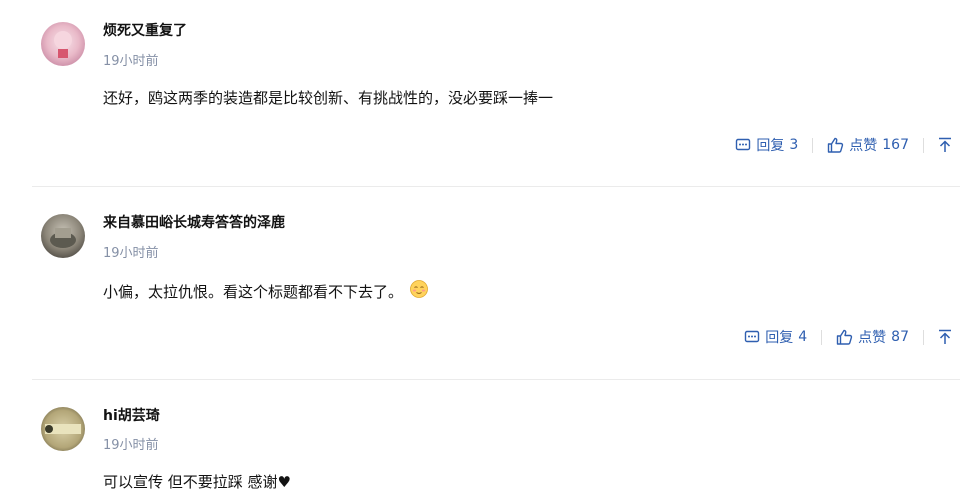 This screenshot has width=960, height=497. I want to click on reply-button: 回复 4, so click(775, 337).